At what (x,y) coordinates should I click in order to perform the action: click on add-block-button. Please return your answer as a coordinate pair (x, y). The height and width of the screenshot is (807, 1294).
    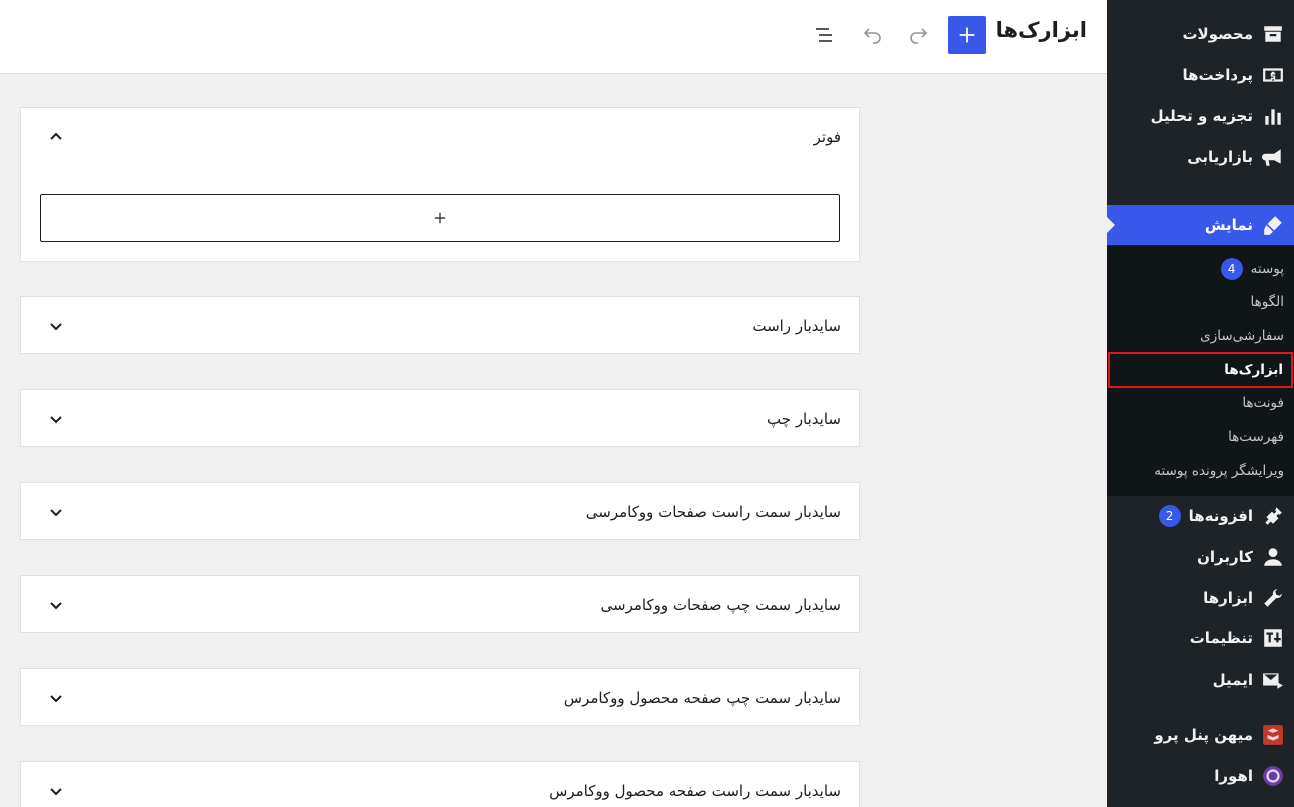
    Looking at the image, I should click on (967, 35).